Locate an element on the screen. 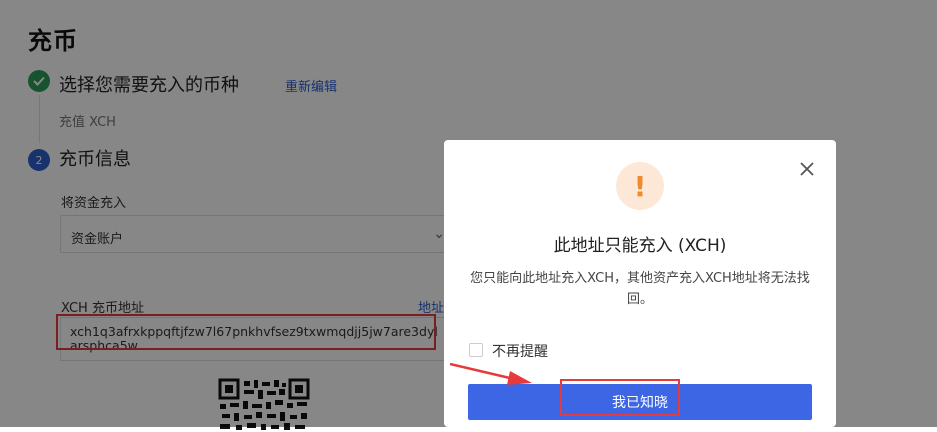 The width and height of the screenshot is (937, 432). close-icon is located at coordinates (807, 169).